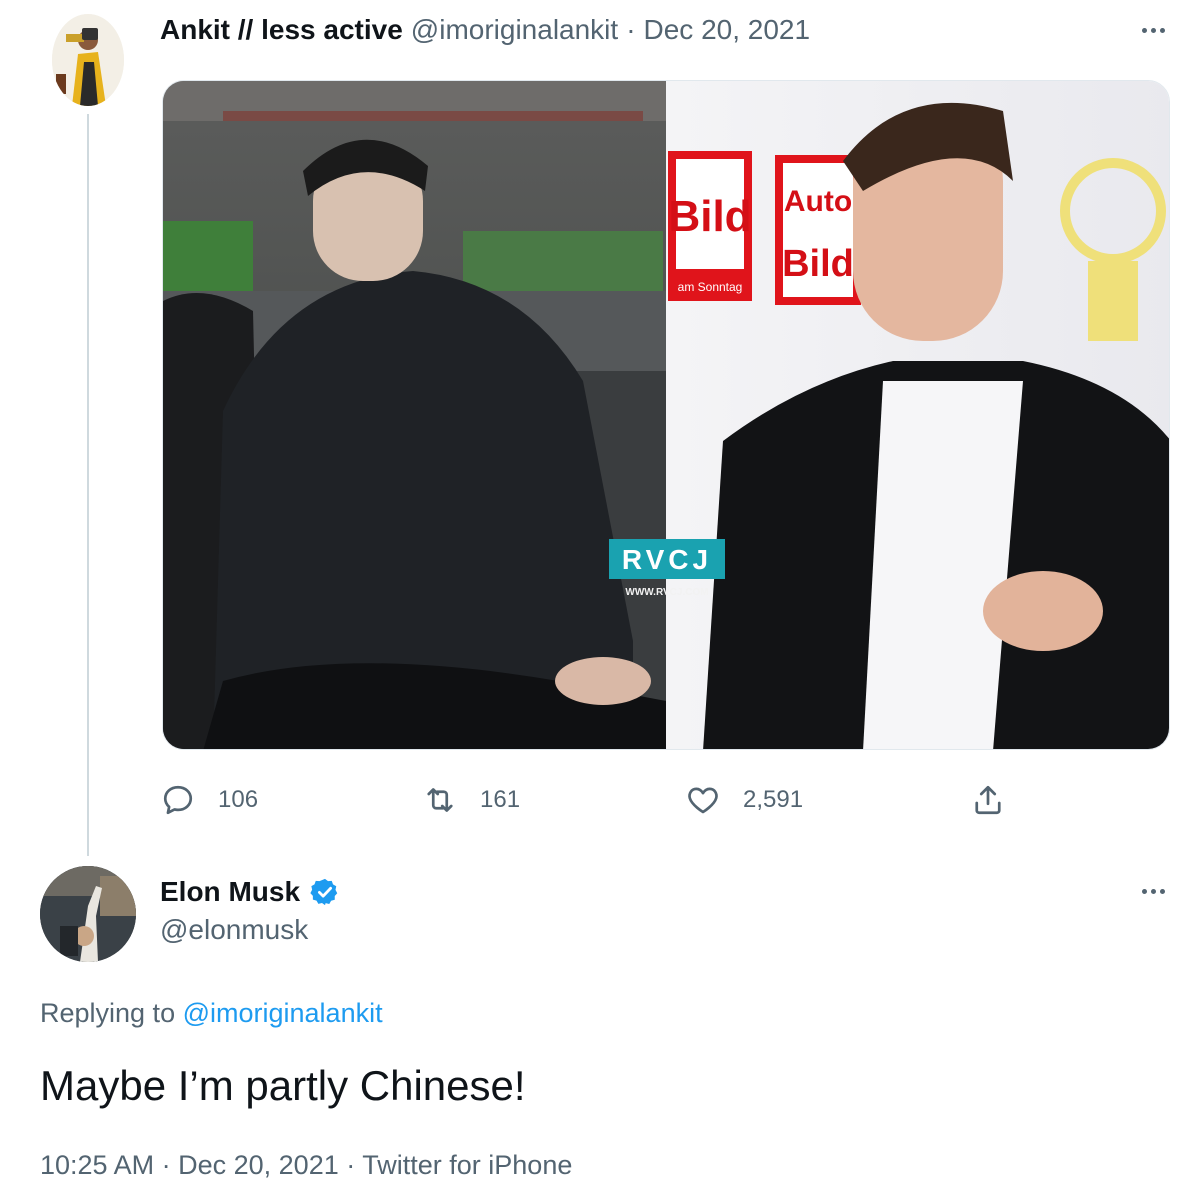  What do you see at coordinates (818, 201) in the screenshot?
I see `backdrop-logo-text-2: Auto` at bounding box center [818, 201].